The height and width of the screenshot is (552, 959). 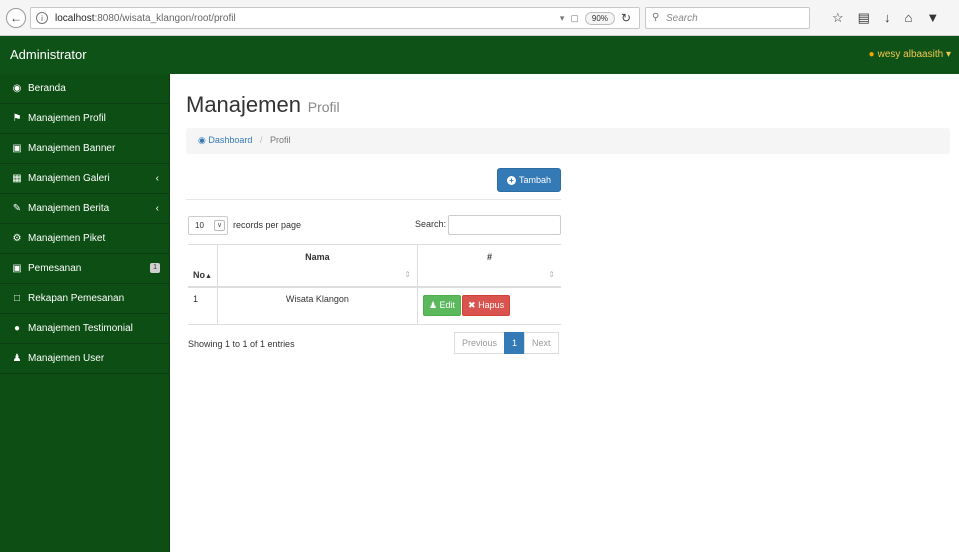 What do you see at coordinates (511, 180) in the screenshot?
I see `plus-circle-icon: +` at bounding box center [511, 180].